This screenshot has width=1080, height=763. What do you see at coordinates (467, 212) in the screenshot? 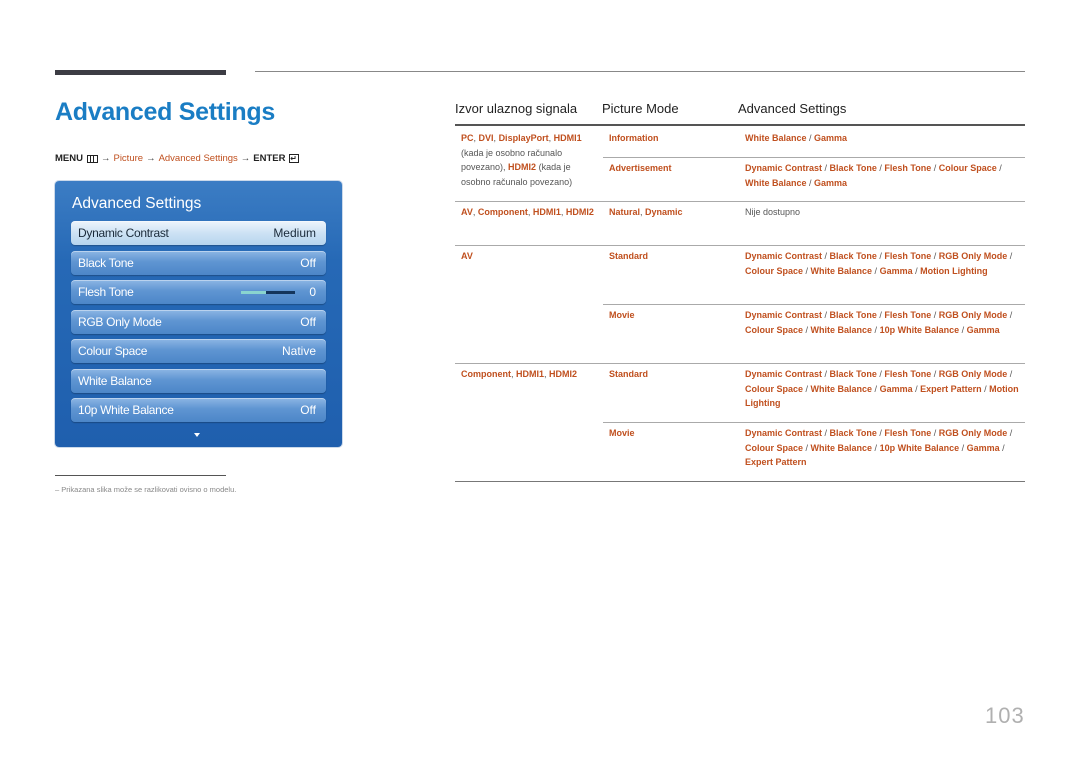
I see `setting-term: AV` at bounding box center [467, 212].